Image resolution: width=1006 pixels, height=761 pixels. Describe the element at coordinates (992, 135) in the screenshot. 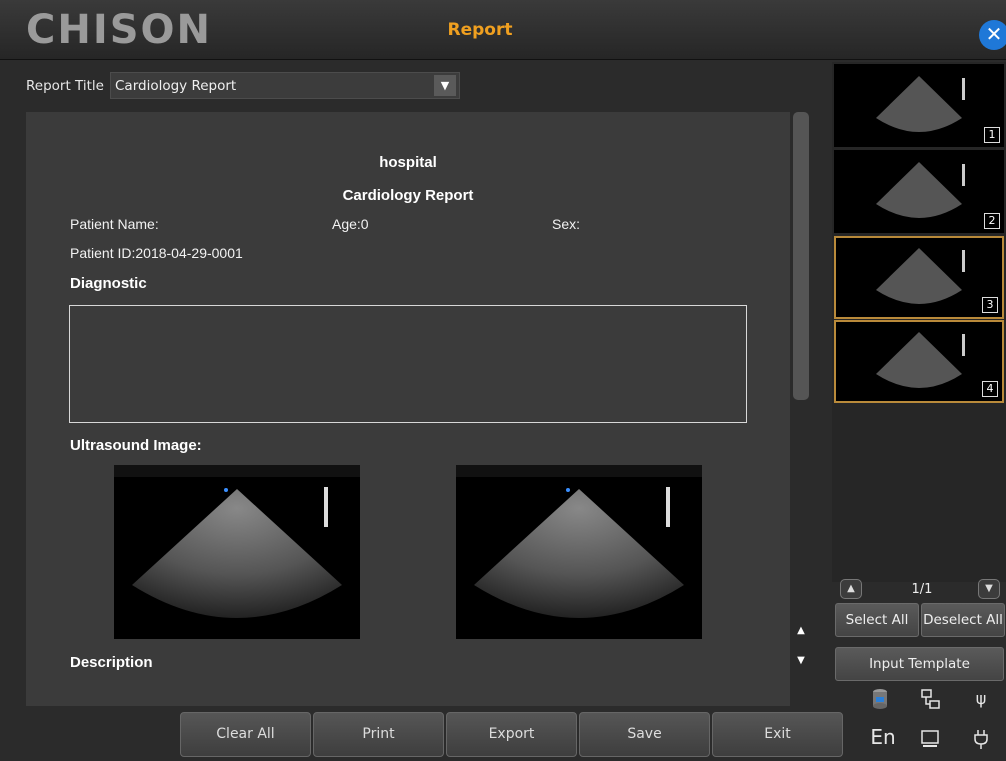

I see `thumbnail-number: 1` at that location.